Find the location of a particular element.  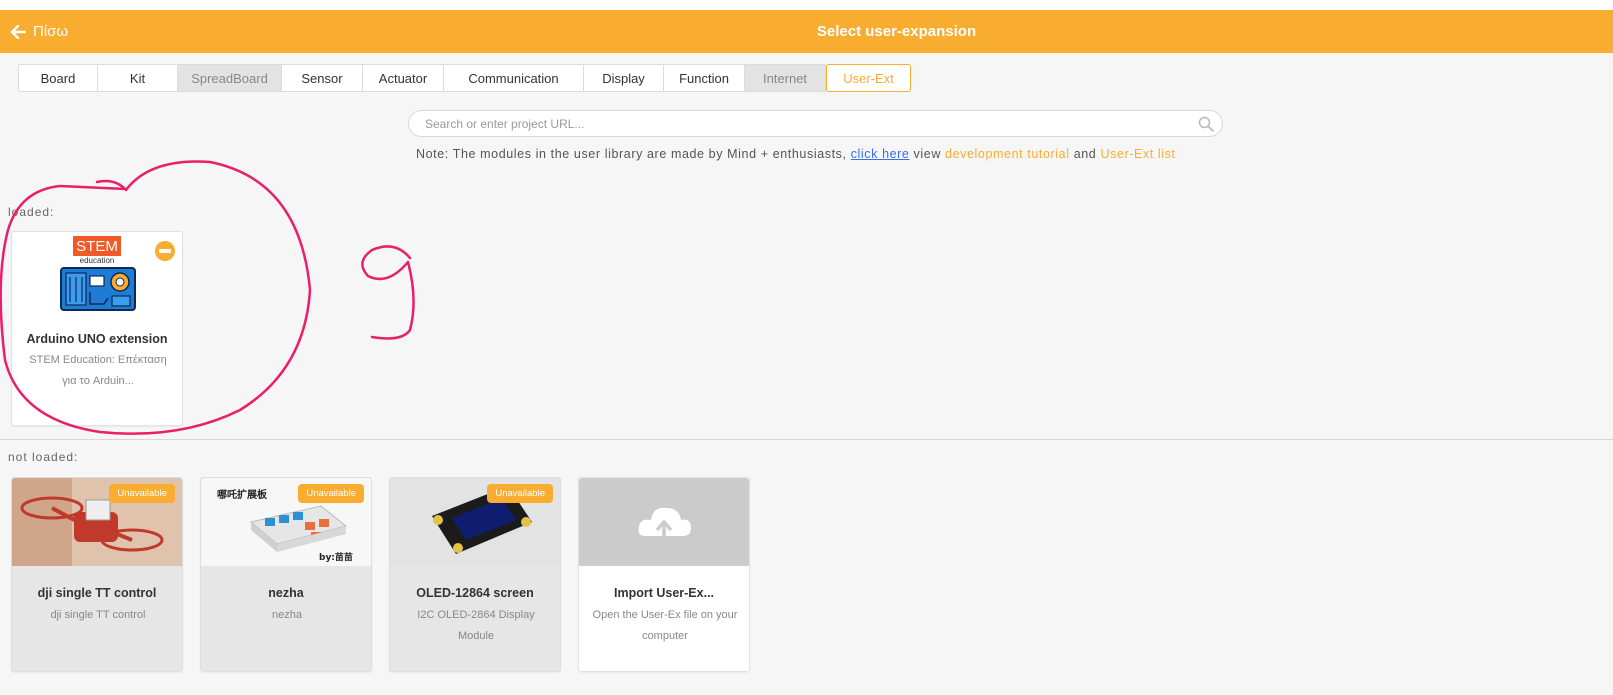

card-thumbnail is located at coordinates (664, 522).